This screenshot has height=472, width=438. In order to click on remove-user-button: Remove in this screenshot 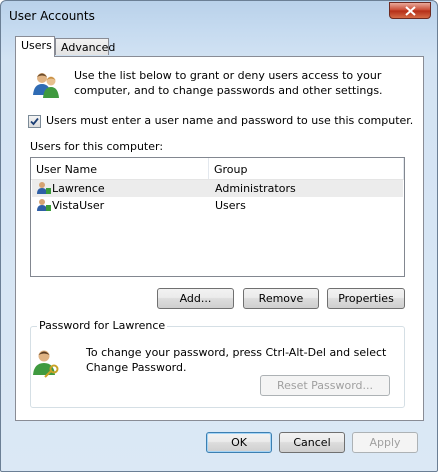, I will do `click(281, 298)`.